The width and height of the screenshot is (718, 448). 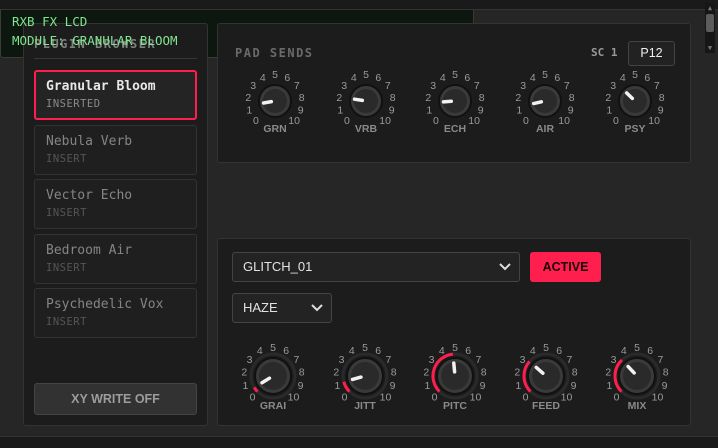 I want to click on send-knob-air: 0 1 2 3 4 5 6 7 8 9 10 AIR, so click(x=545, y=104).